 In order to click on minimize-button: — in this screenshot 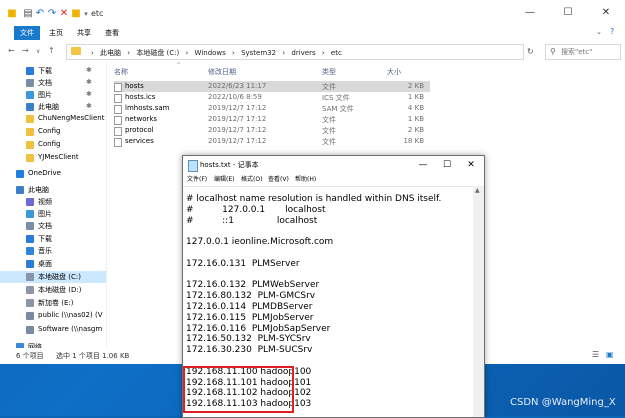, I will do `click(530, 13)`.